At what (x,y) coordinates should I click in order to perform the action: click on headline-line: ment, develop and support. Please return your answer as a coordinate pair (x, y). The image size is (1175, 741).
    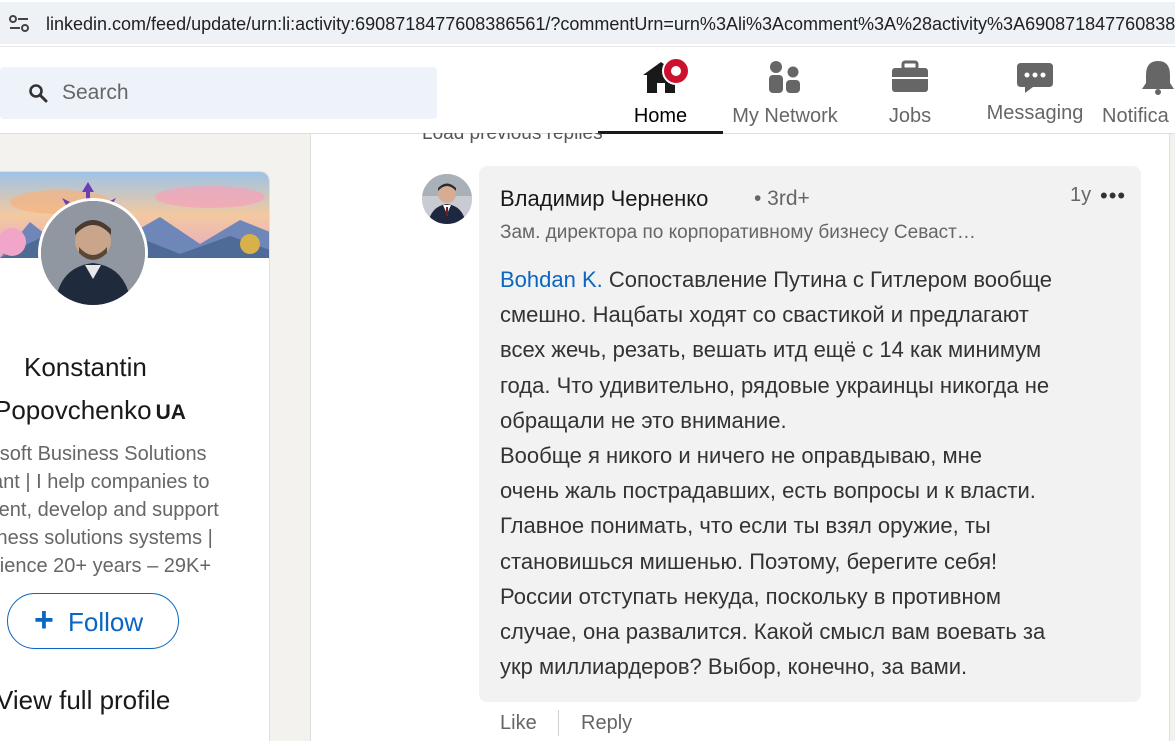
    Looking at the image, I should click on (109, 510).